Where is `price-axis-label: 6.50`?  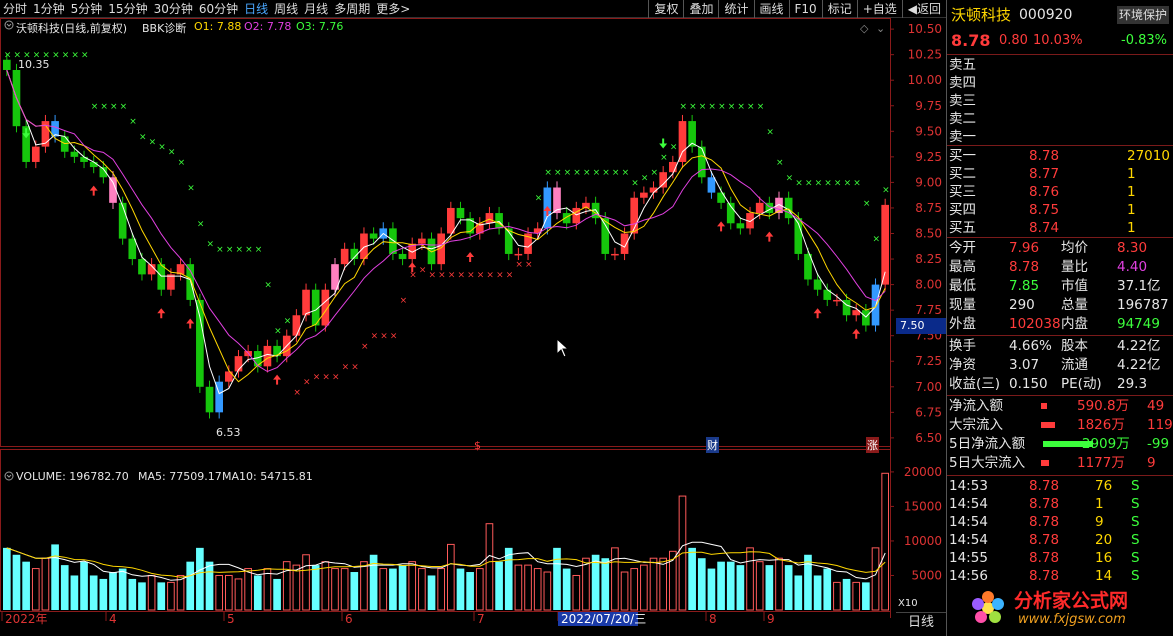 price-axis-label: 6.50 is located at coordinates (928, 438).